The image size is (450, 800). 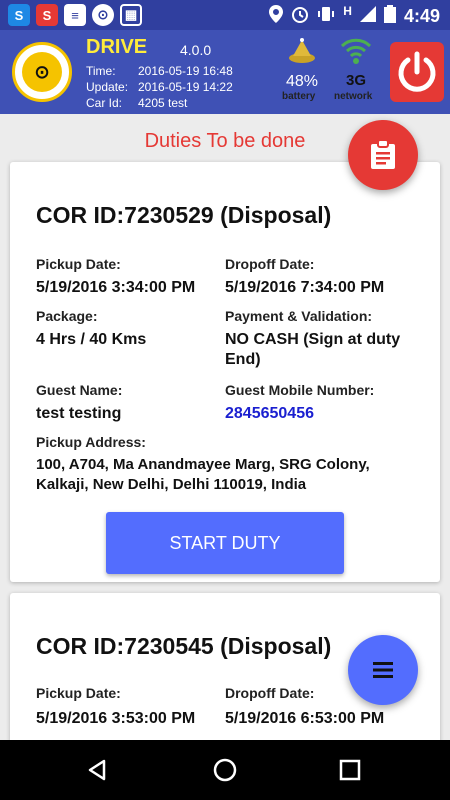 I want to click on car-id-row: Car Id: 4205 test, so click(x=136, y=103).